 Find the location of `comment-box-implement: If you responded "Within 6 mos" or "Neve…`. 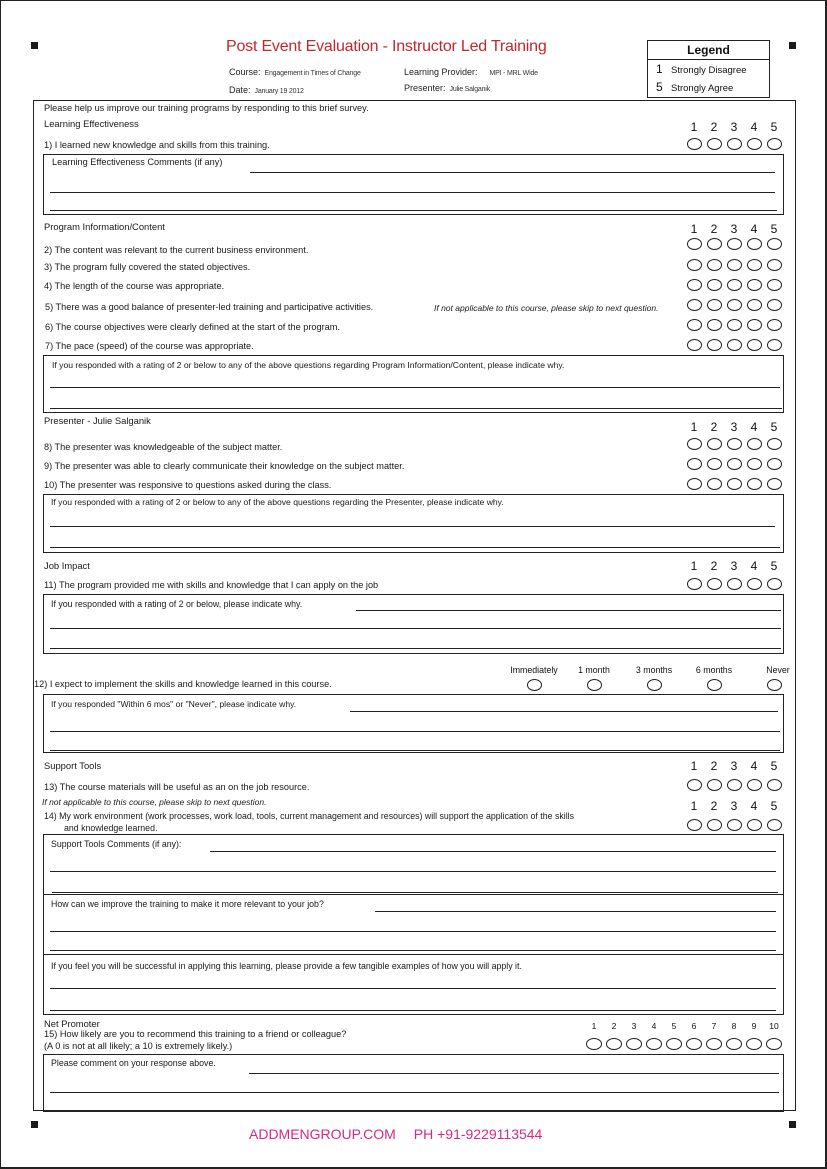

comment-box-implement: If you responded "Within 6 mos" or "Neve… is located at coordinates (413, 723).